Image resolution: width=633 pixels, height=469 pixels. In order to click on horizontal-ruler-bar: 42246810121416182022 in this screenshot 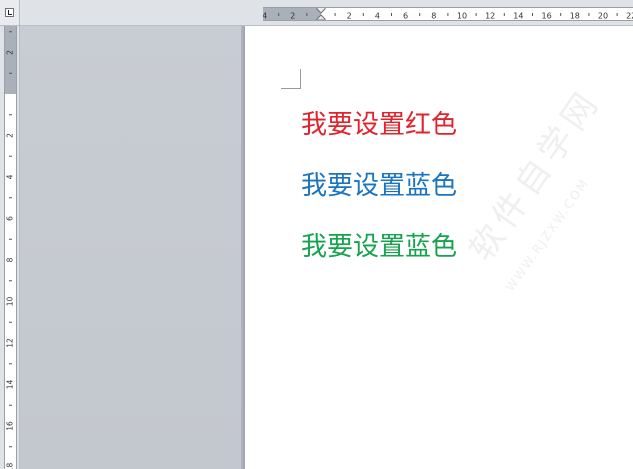, I will do `click(326, 13)`.